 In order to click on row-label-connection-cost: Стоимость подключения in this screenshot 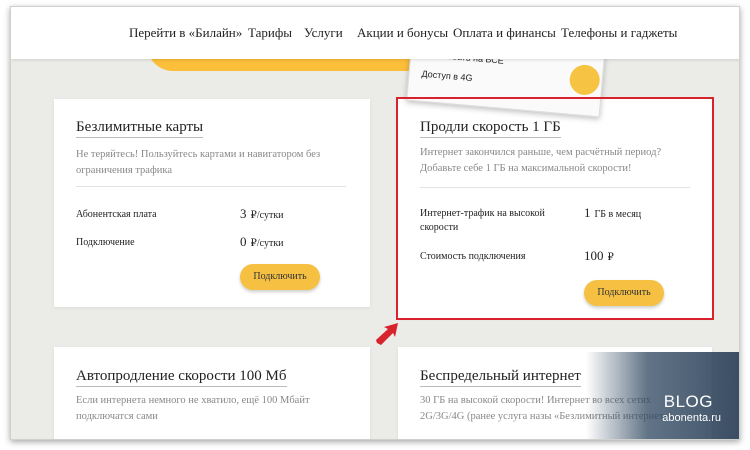, I will do `click(473, 256)`.